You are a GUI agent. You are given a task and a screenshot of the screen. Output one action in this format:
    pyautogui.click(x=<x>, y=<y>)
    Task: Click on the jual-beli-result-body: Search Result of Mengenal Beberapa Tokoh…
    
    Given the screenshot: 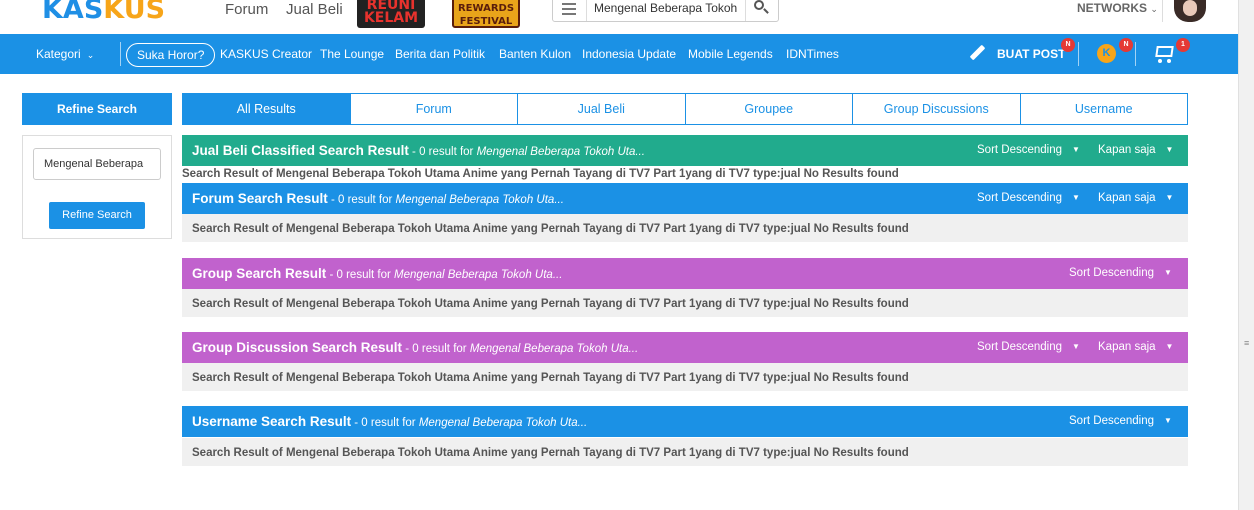 What is the action you would take?
    pyautogui.click(x=540, y=174)
    